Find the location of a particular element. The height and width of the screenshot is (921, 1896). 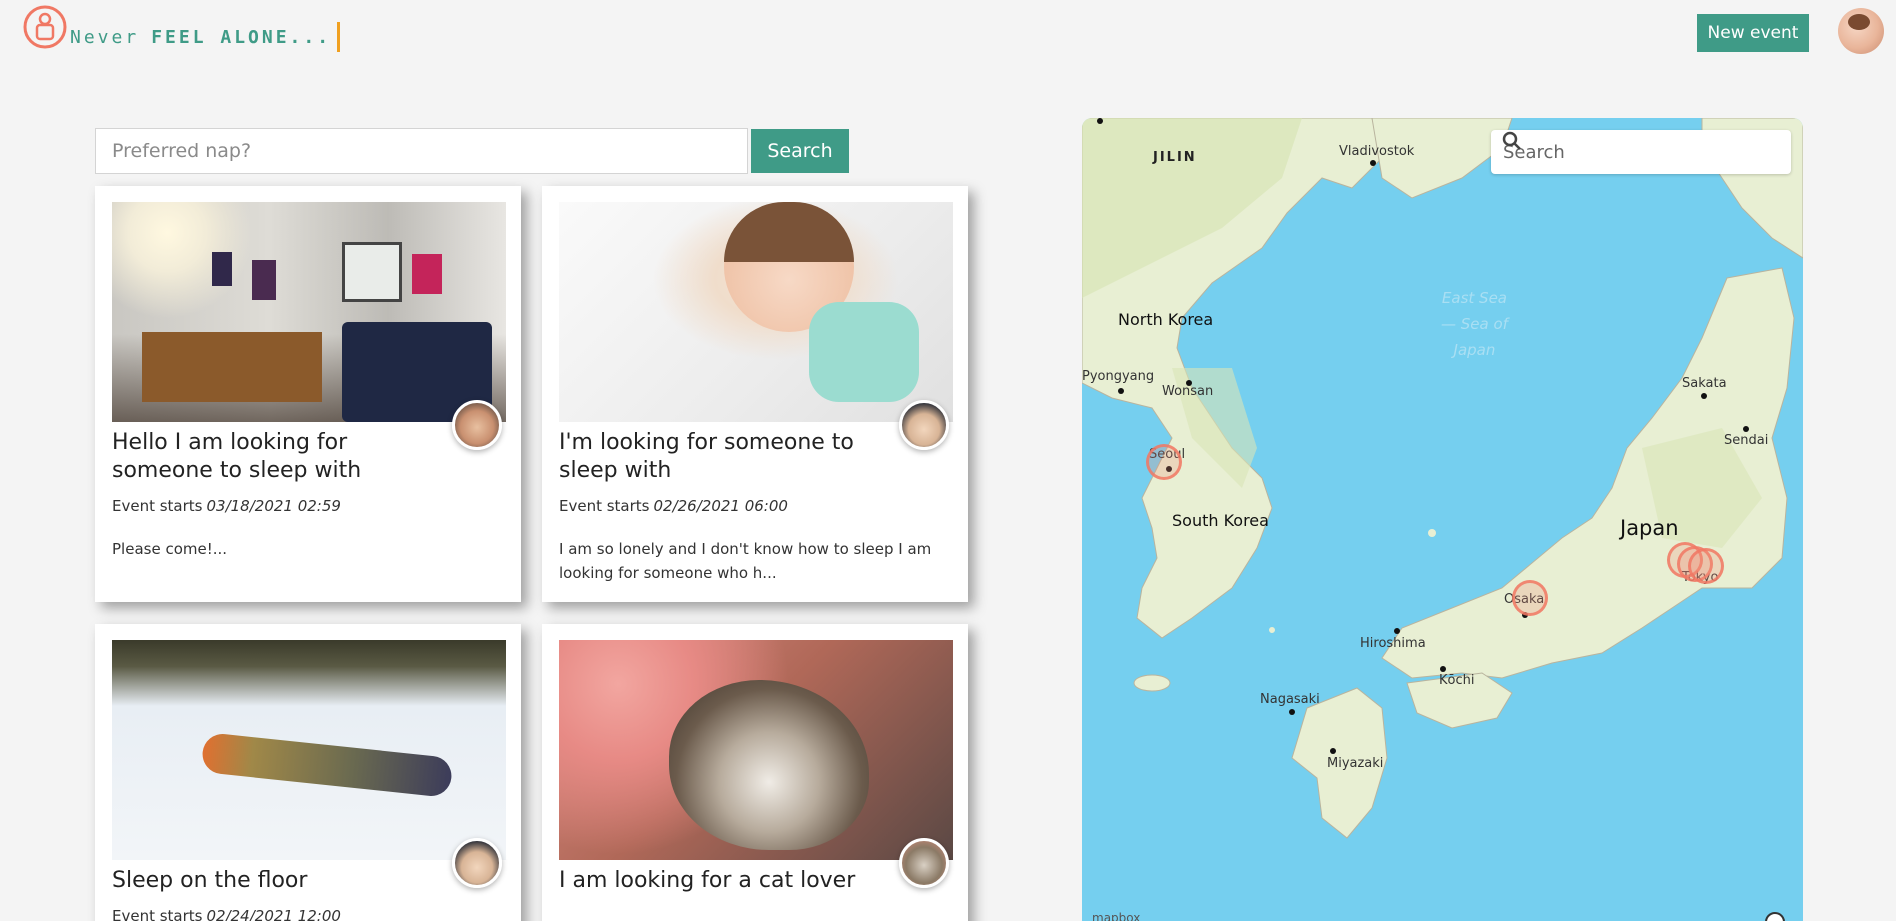

sea-label-line: East Sea is located at coordinates (1474, 298).